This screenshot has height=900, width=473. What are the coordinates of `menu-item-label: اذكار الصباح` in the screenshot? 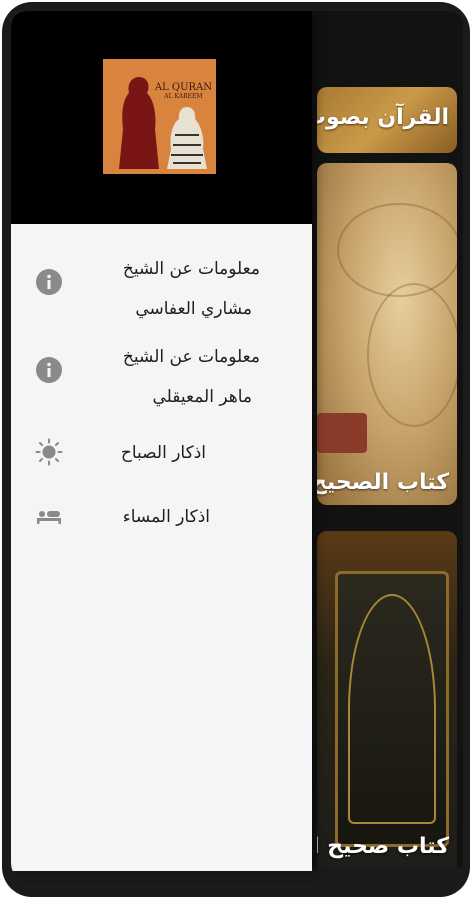 It's located at (163, 453).